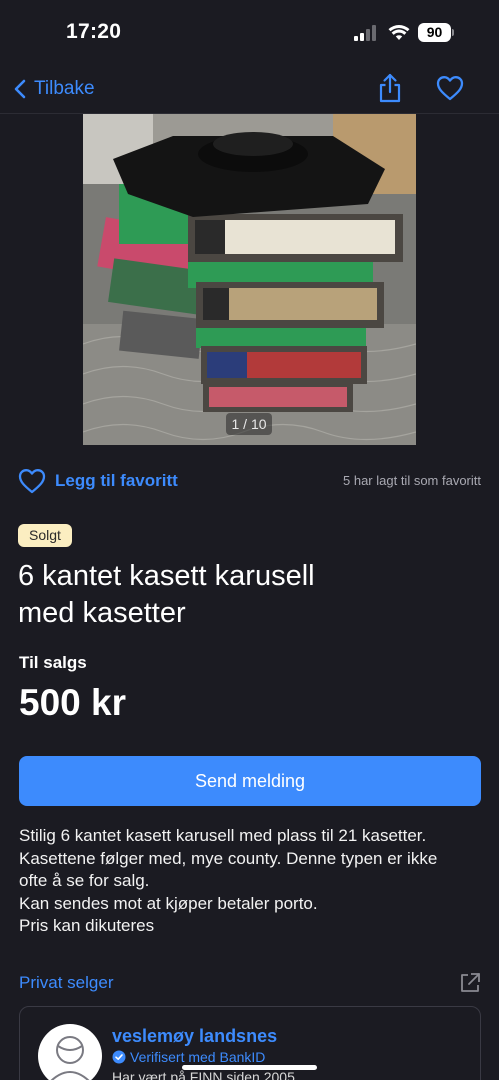 This screenshot has height=1080, width=499. I want to click on verified-badge: Verifisert med BankID, so click(188, 1057).